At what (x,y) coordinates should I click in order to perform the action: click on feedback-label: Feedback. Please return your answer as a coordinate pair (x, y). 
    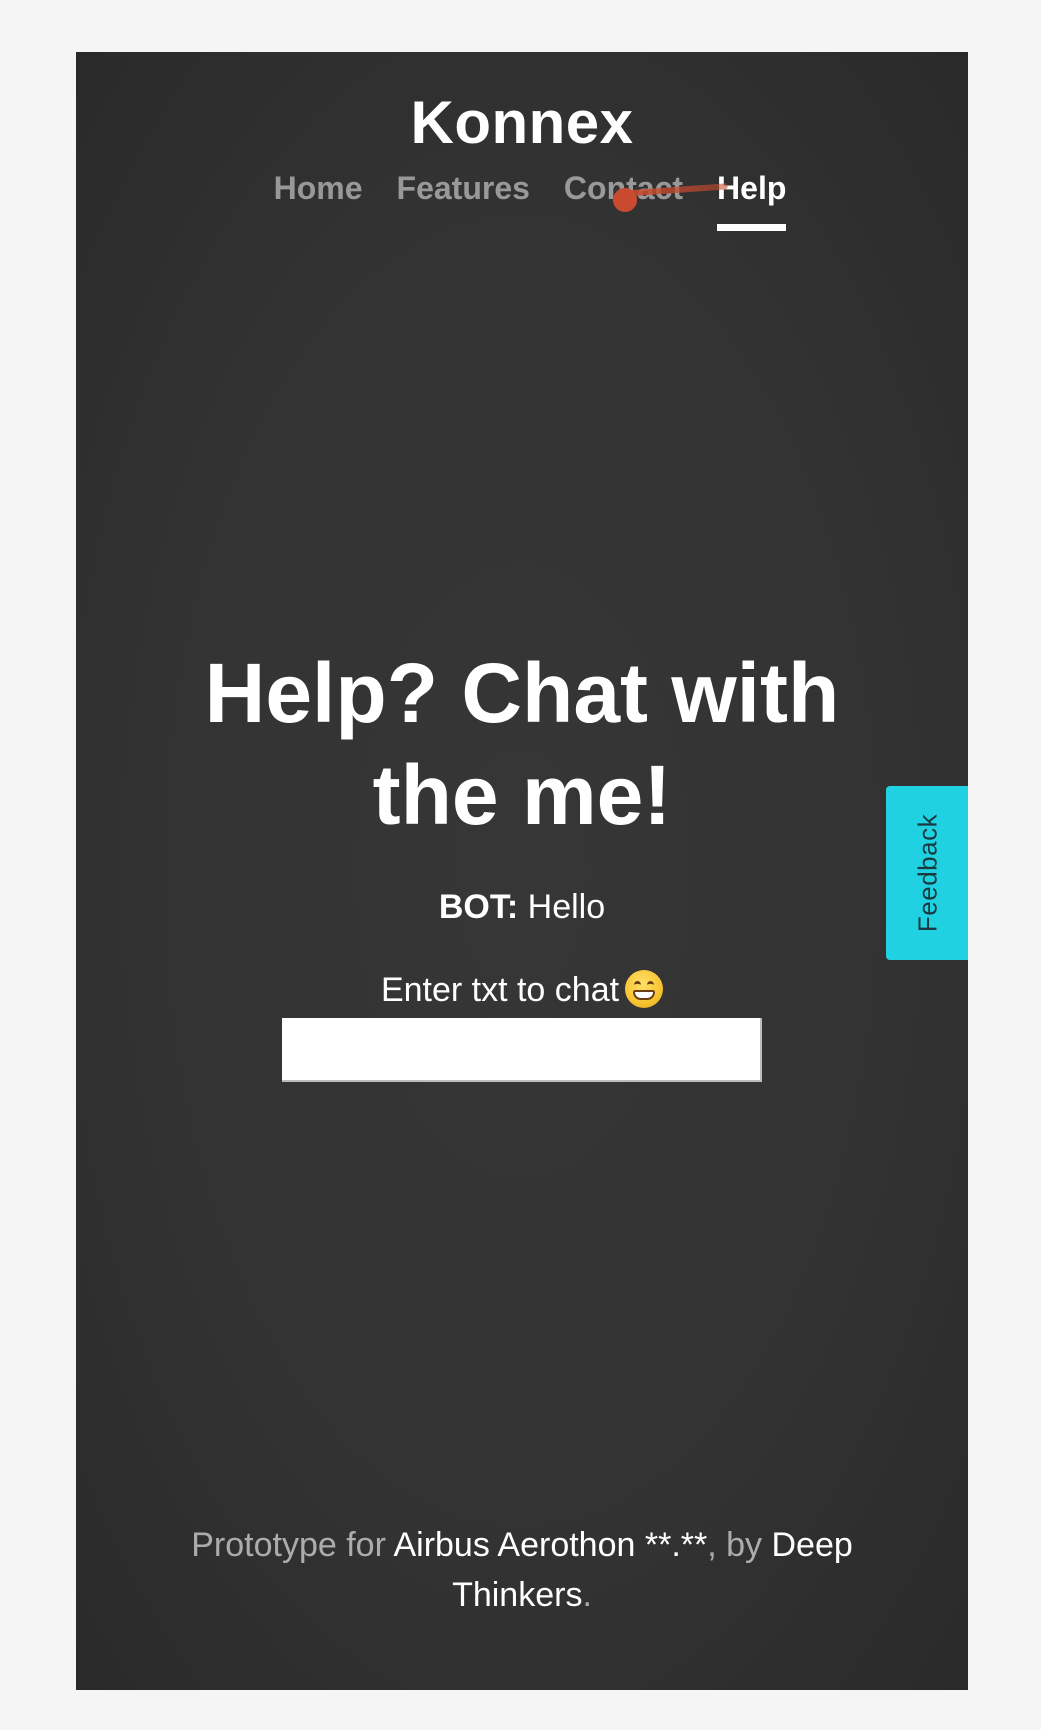
    Looking at the image, I should click on (927, 873).